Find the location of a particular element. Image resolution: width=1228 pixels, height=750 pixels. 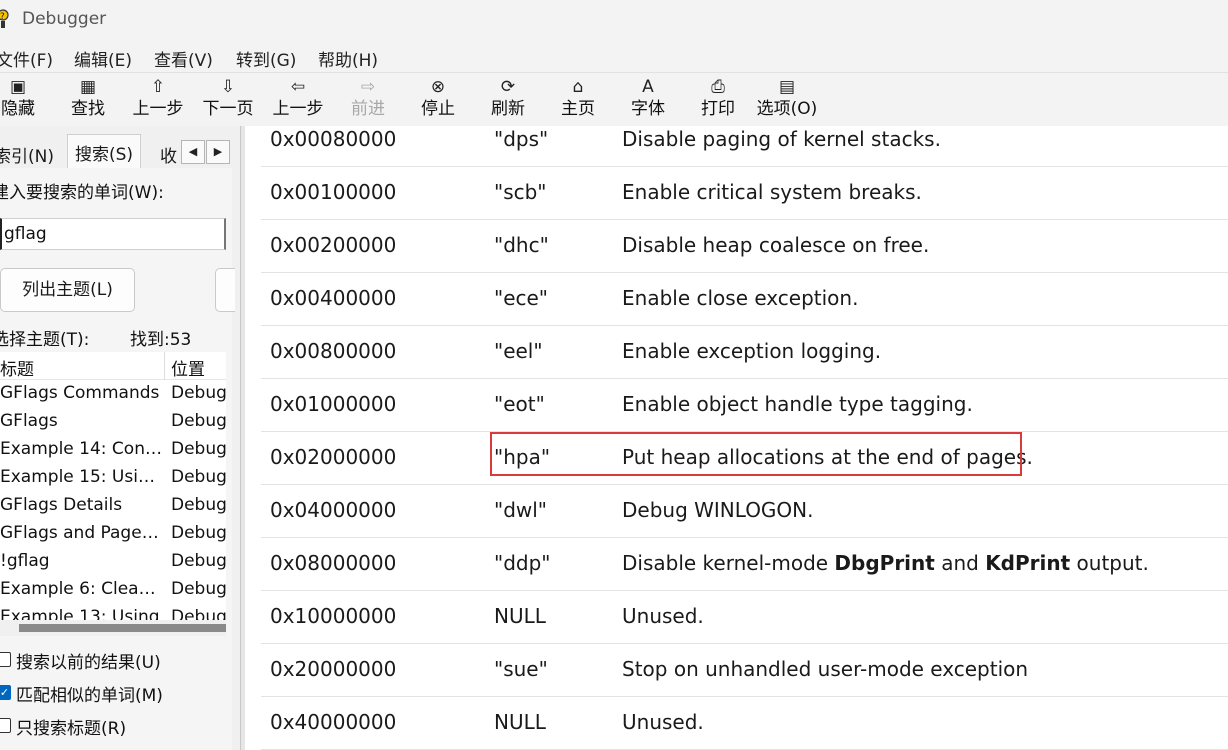

refresh-icon: ⟳ is located at coordinates (508, 87).